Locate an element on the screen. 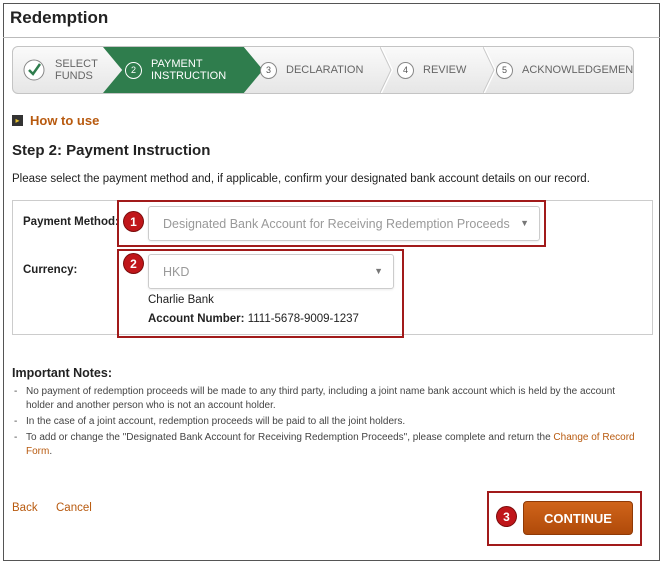  step-select-funds: SELECT FUNDS is located at coordinates (68, 70).